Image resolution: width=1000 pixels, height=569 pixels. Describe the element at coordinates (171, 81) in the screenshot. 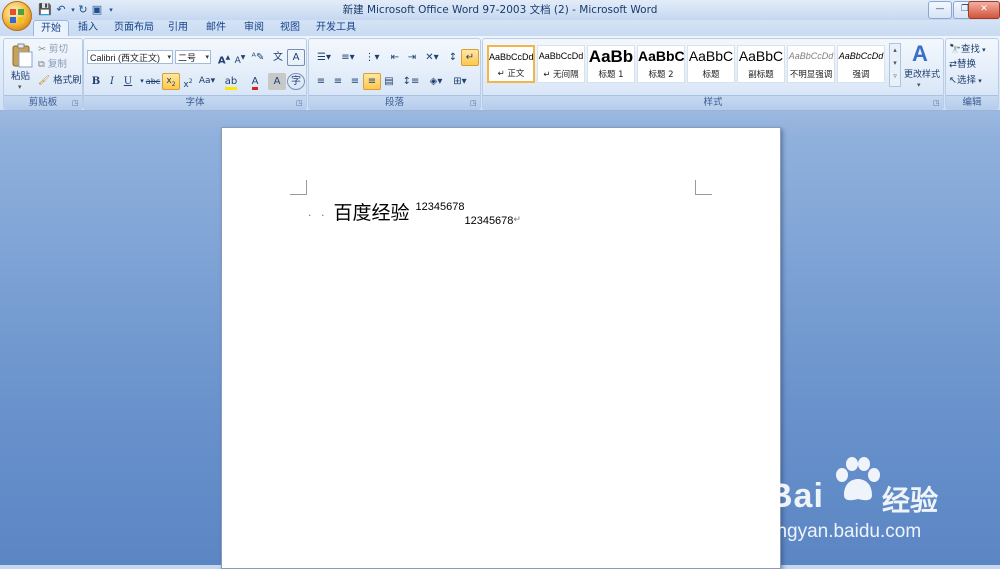

I see `subscript-icon: x2` at that location.